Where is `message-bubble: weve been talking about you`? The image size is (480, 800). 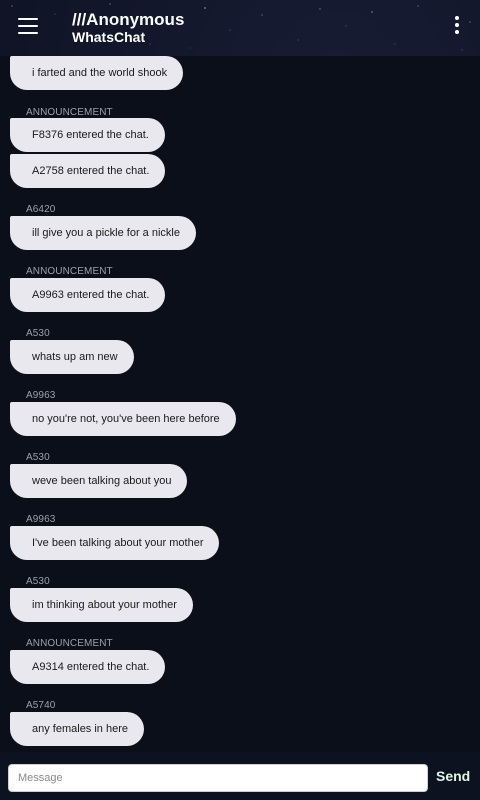
message-bubble: weve been talking about you is located at coordinates (99, 481).